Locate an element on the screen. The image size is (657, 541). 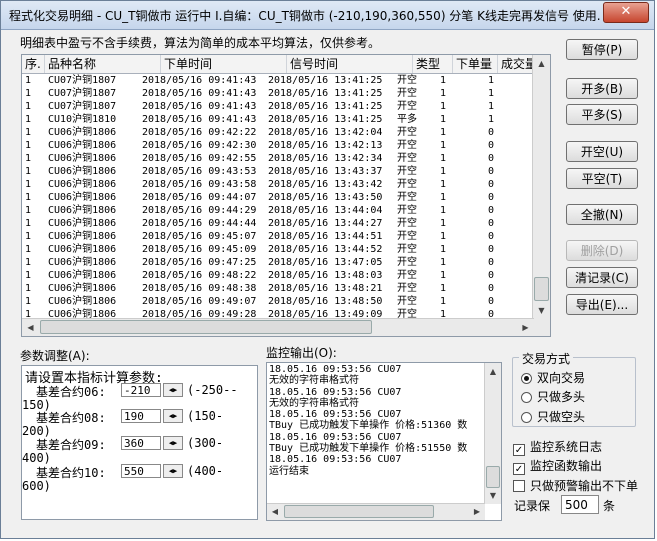
cancel-all-button: 全撤(N) is located at coordinates (602, 214).